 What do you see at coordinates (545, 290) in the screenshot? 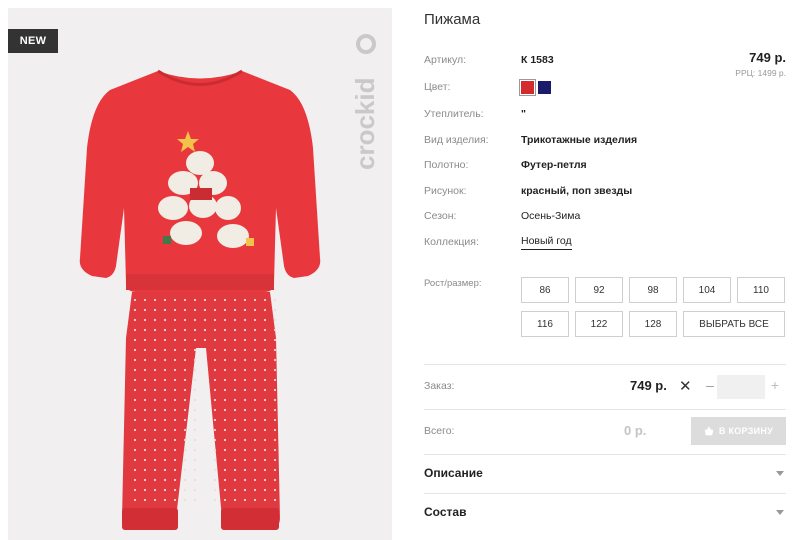
I see `size-button-86: 86` at bounding box center [545, 290].